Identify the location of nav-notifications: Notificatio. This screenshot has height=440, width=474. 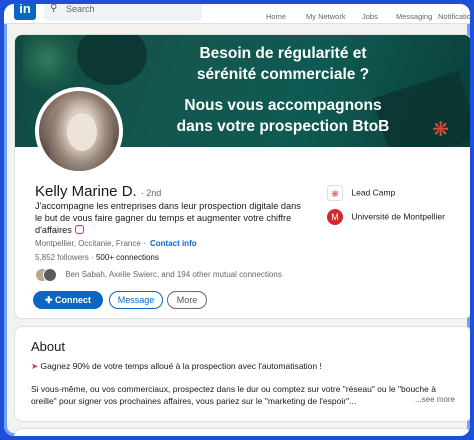
(454, 13).